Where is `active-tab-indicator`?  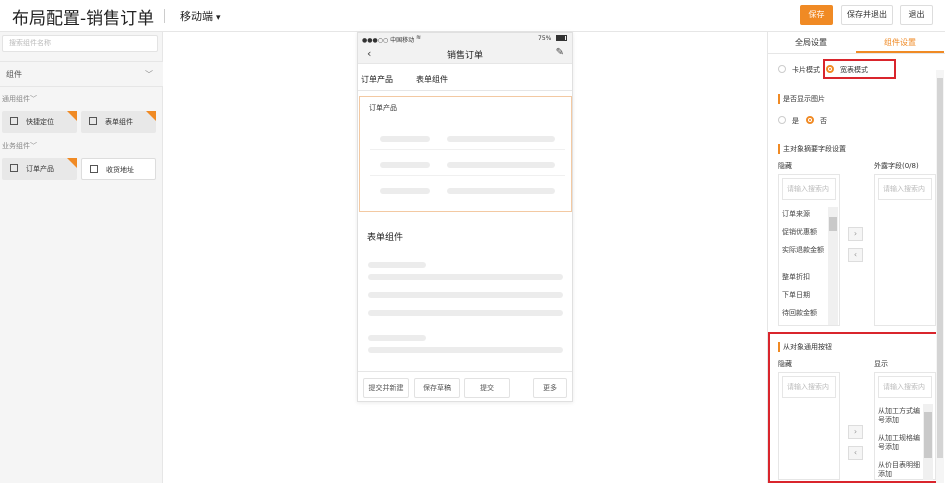 active-tab-indicator is located at coordinates (900, 52).